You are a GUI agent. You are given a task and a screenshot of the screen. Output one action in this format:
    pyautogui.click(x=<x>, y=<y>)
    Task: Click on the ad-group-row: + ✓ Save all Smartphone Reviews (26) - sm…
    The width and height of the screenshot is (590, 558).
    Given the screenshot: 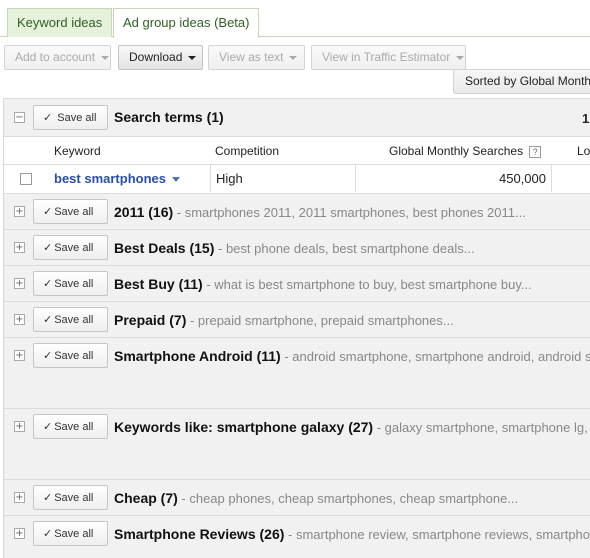 What is the action you would take?
    pyautogui.click(x=297, y=536)
    